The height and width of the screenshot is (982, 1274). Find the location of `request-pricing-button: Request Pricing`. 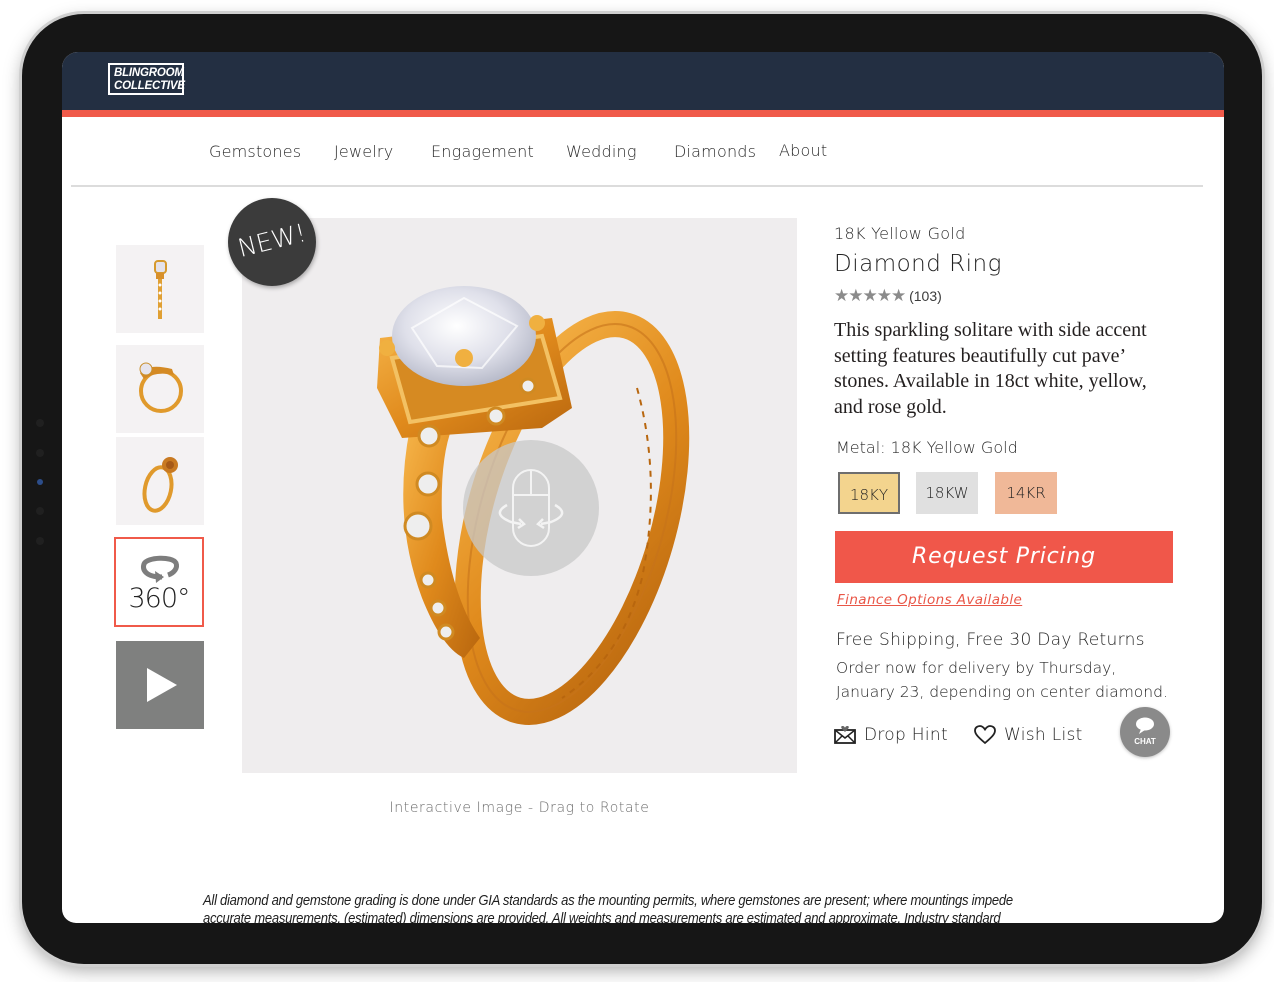

request-pricing-button: Request Pricing is located at coordinates (1004, 557).